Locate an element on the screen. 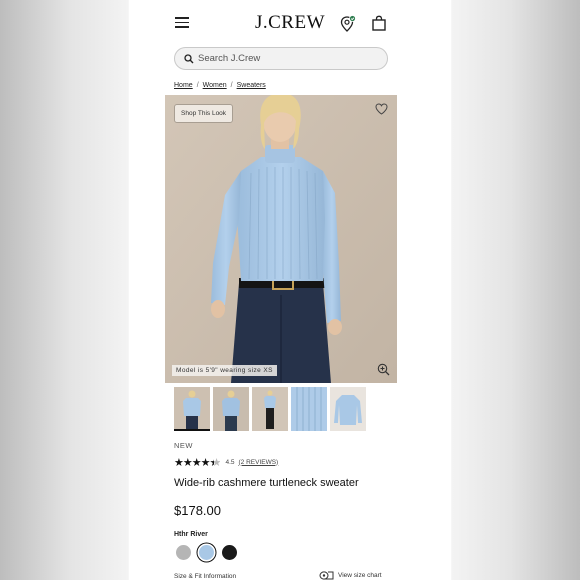  brand-logo: J.CREW is located at coordinates (290, 23).